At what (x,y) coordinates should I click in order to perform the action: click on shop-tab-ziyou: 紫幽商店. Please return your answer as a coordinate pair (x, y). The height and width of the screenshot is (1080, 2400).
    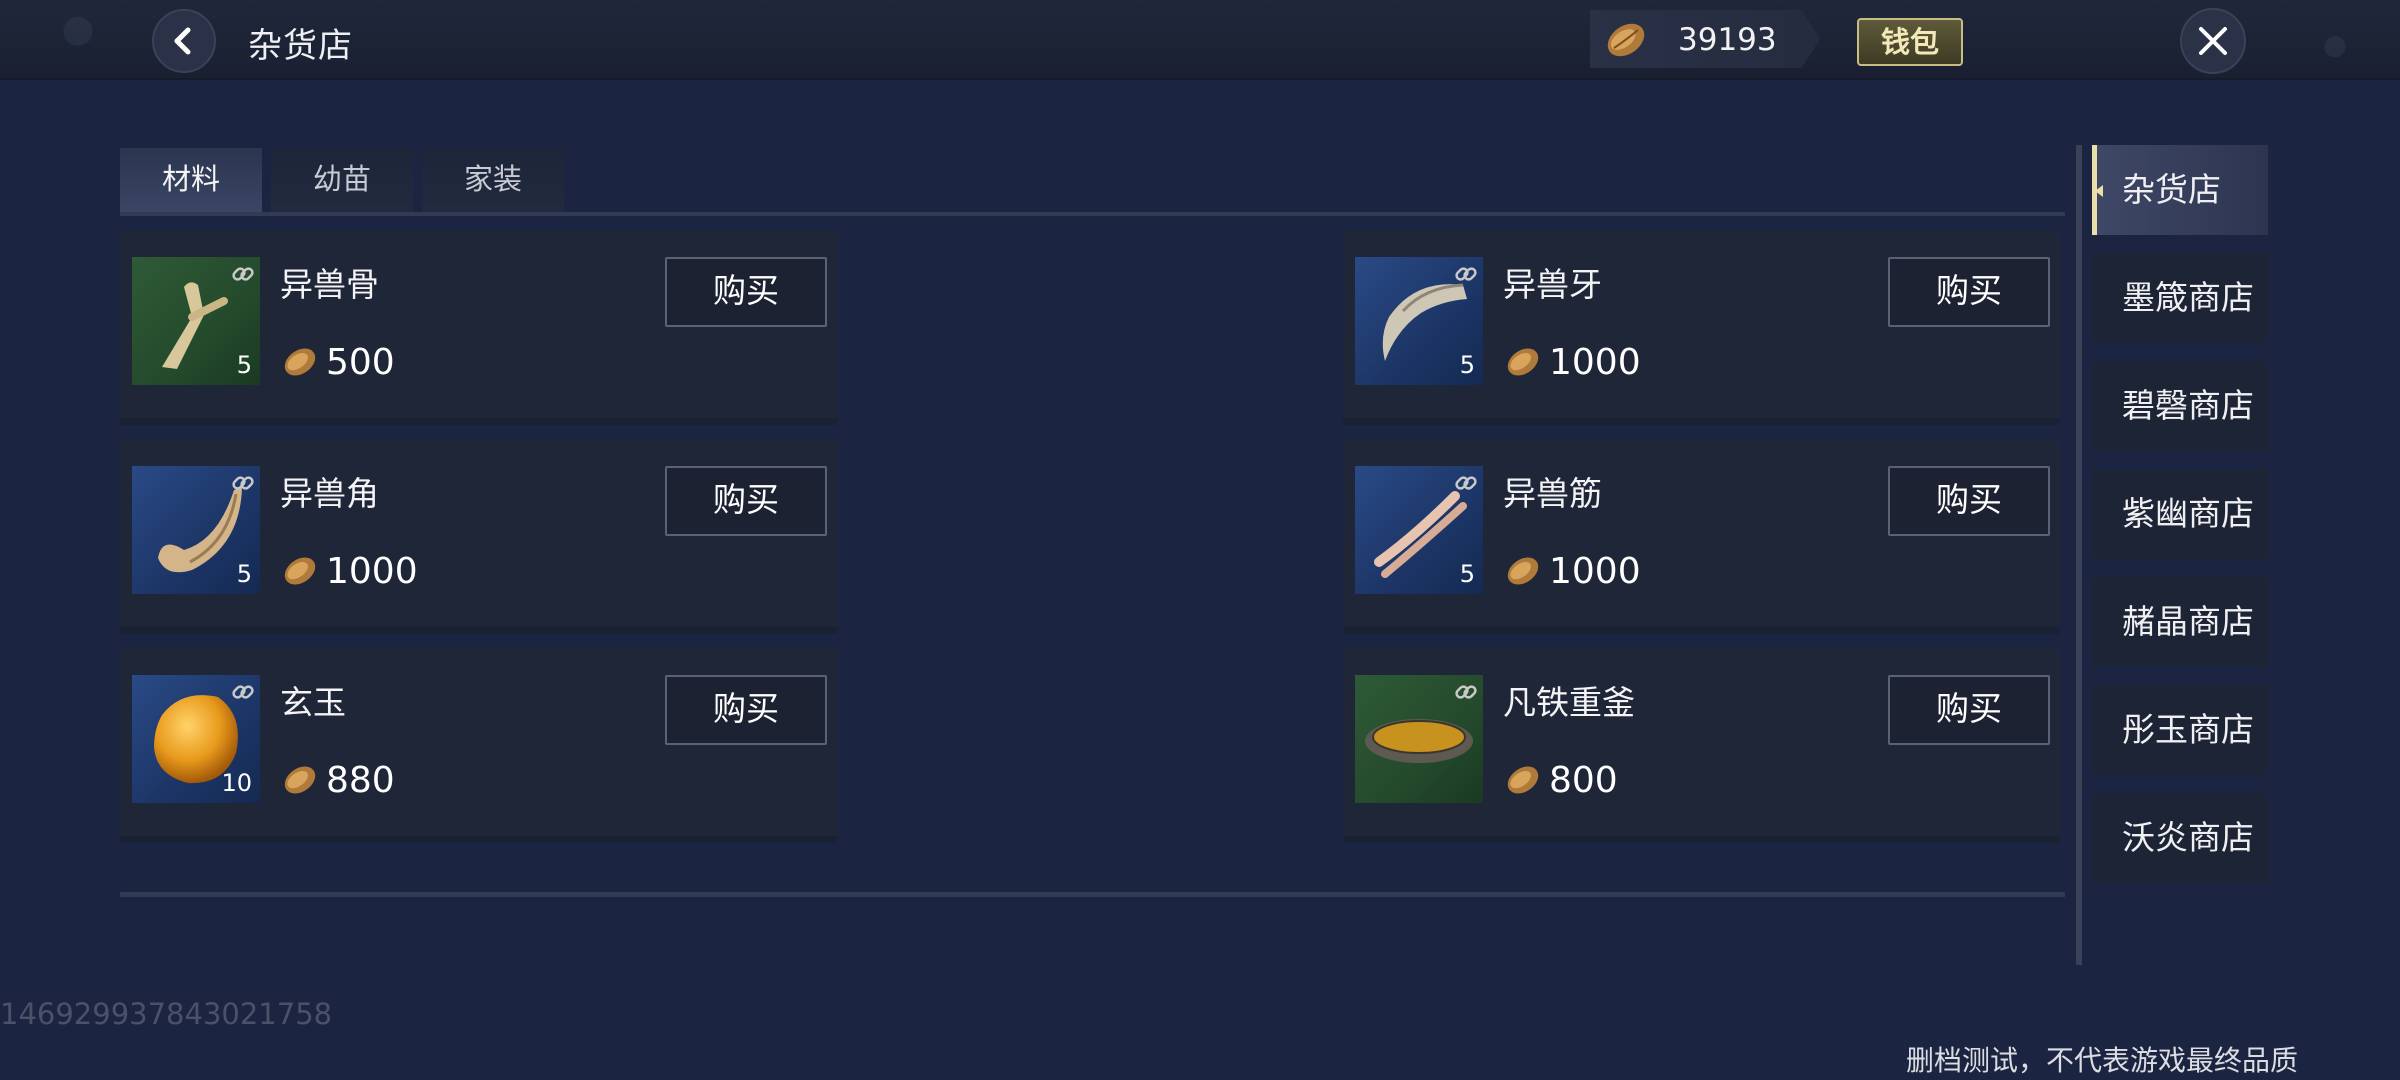
    Looking at the image, I should click on (2180, 514).